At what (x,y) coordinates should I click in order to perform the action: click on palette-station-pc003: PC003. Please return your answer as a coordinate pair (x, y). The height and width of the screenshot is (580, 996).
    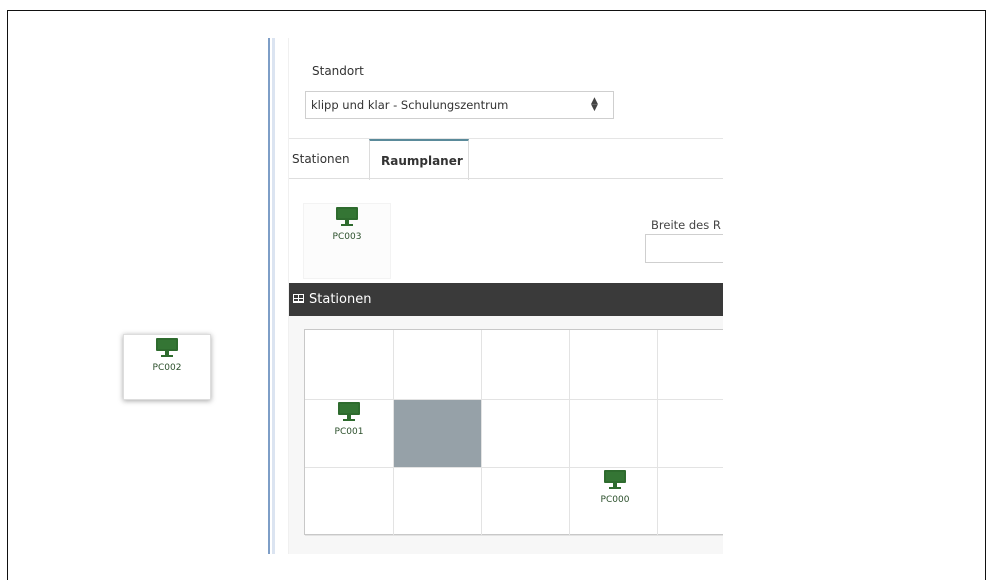
    Looking at the image, I should click on (347, 224).